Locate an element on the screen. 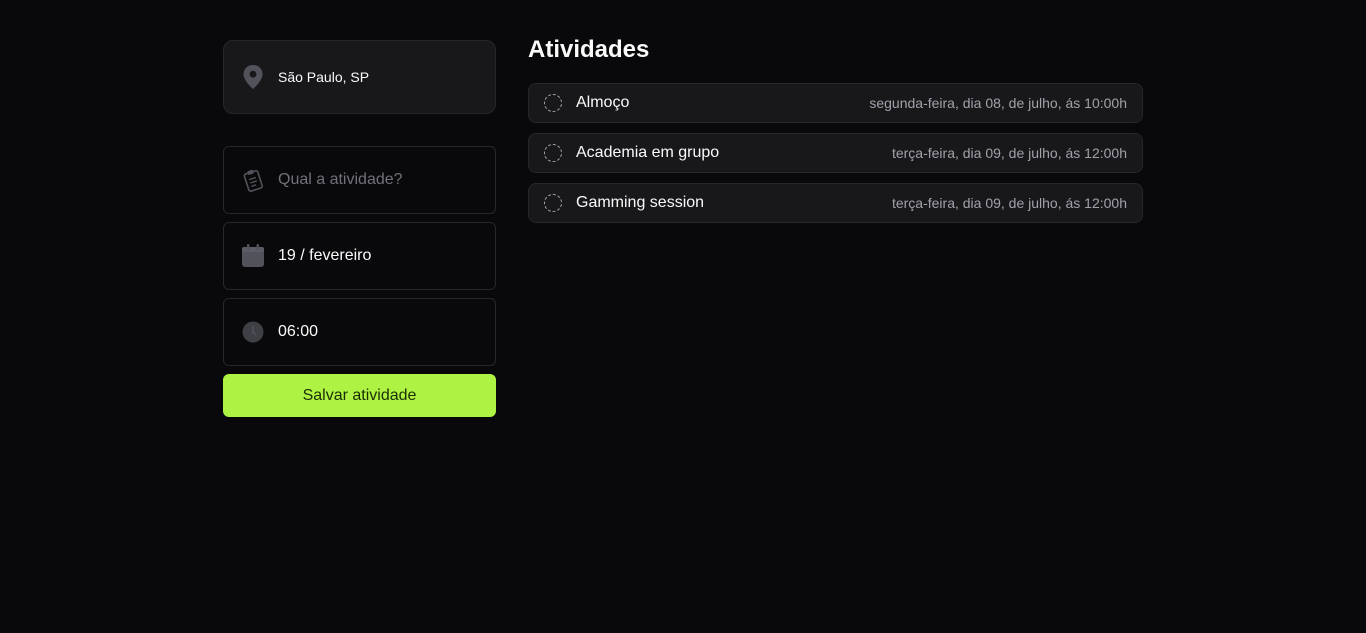 Image resolution: width=1366 pixels, height=633 pixels. time-field: 06:00 is located at coordinates (359, 332).